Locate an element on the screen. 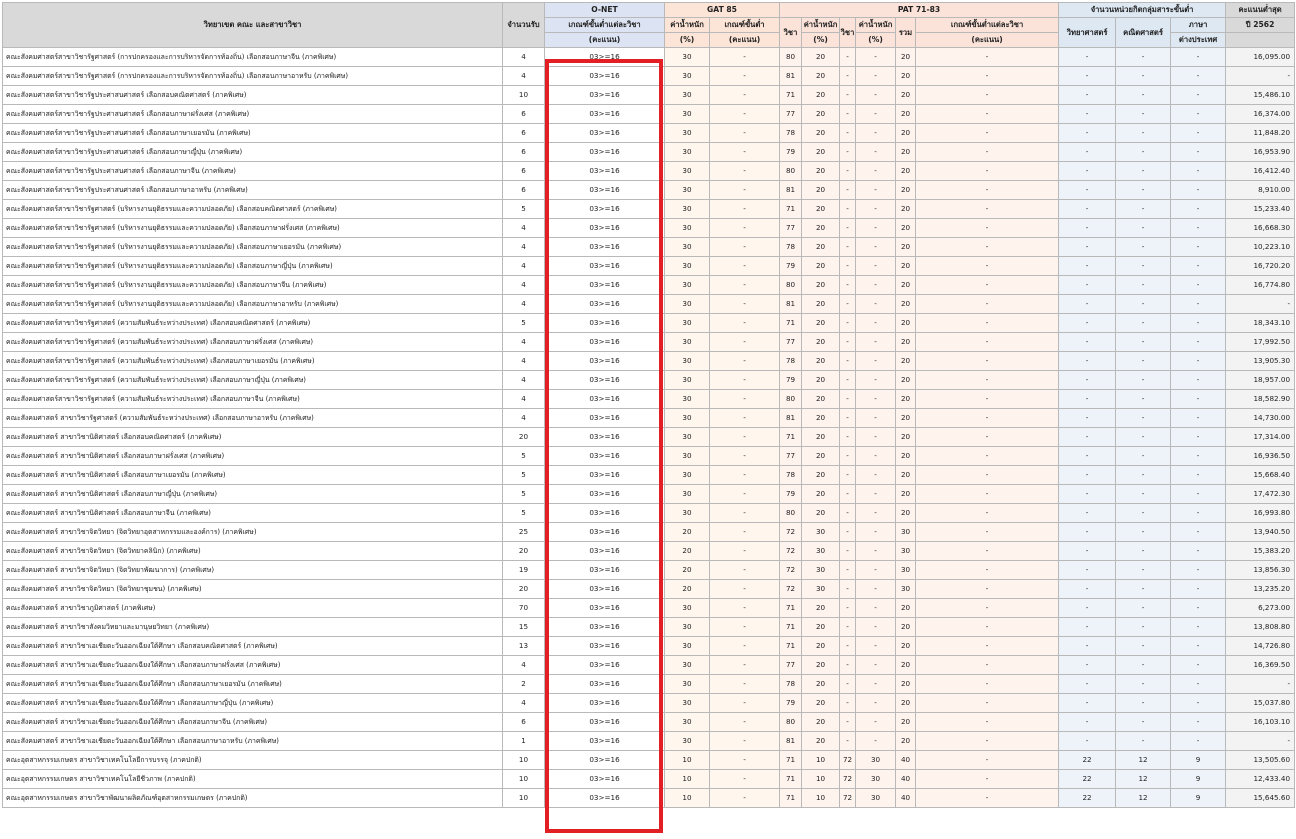  seats-cell: 6 is located at coordinates (523, 722).